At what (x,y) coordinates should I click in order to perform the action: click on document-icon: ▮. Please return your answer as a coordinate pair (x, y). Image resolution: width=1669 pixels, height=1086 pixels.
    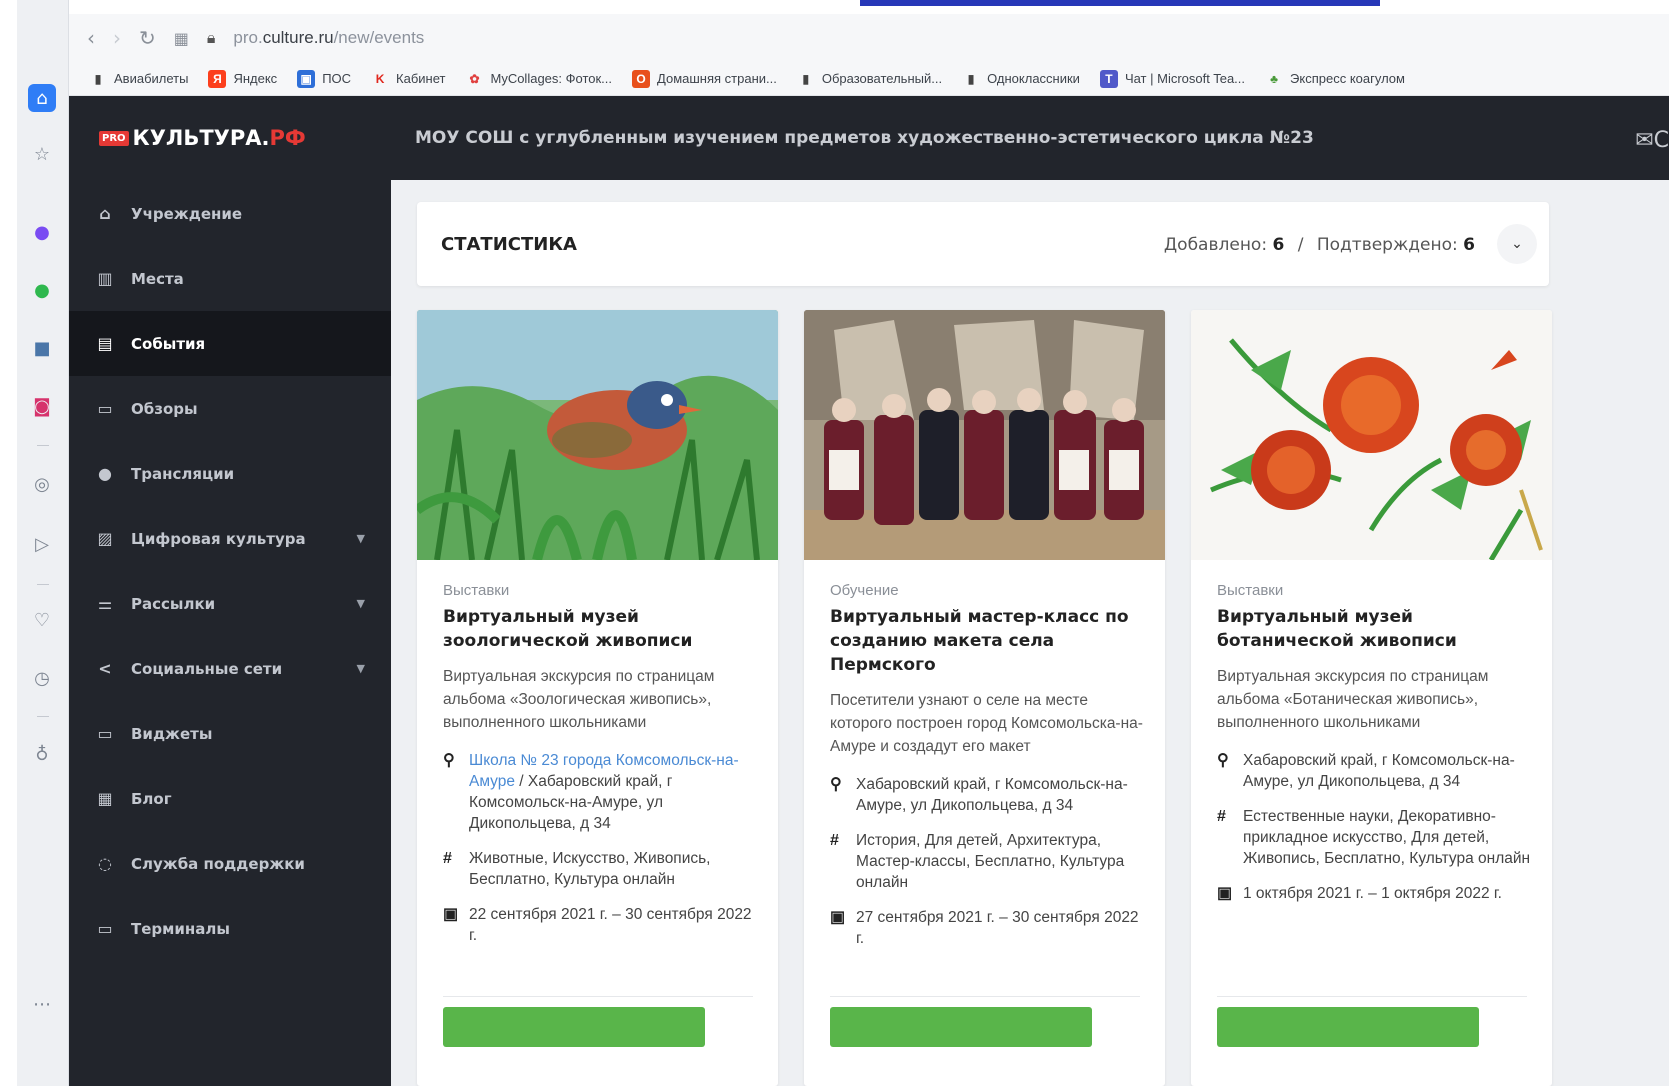
    Looking at the image, I should click on (98, 78).